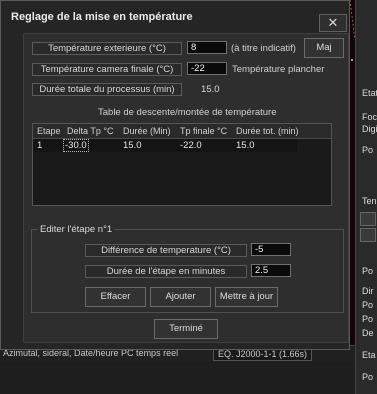 This screenshot has height=394, width=377. What do you see at coordinates (263, 48) in the screenshot?
I see `ext-temp-note: (à titre indicatif)` at bounding box center [263, 48].